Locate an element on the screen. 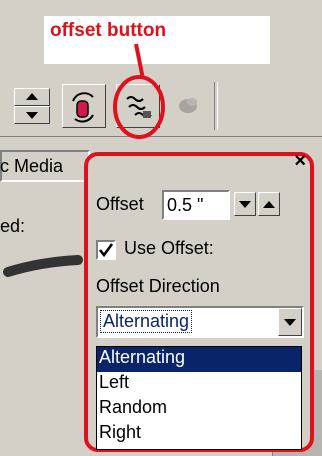  offset-decrement-button is located at coordinates (245, 204).